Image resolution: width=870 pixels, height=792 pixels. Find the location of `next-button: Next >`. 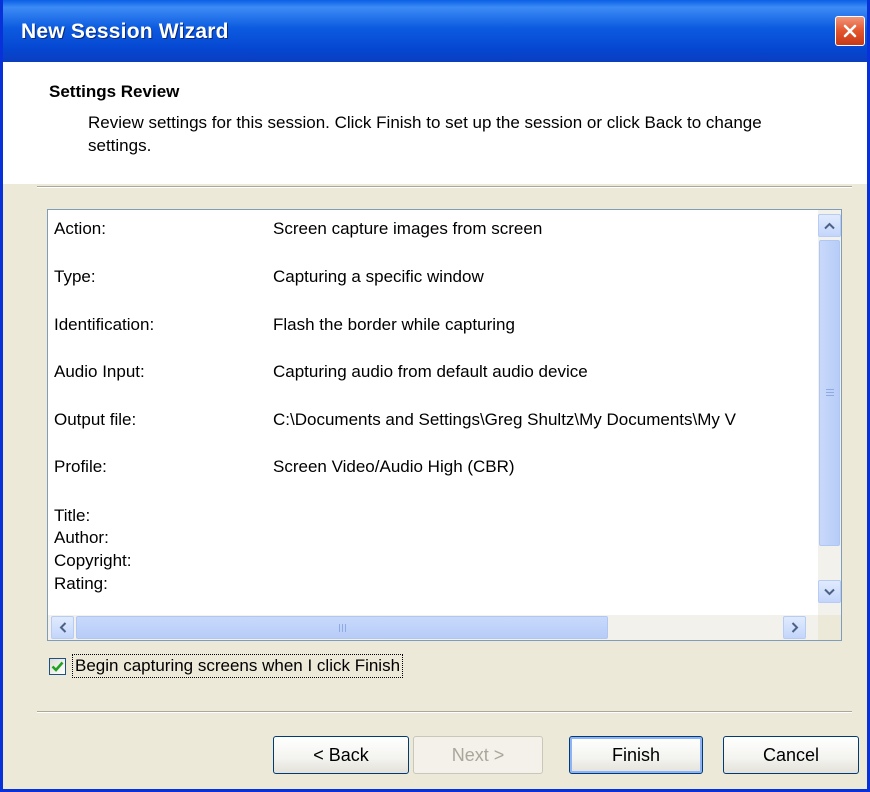

next-button: Next > is located at coordinates (478, 755).